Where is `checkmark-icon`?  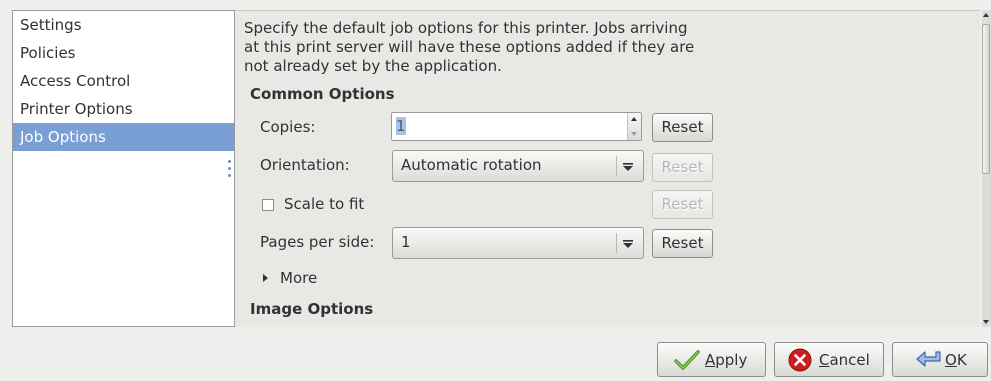 checkmark-icon is located at coordinates (687, 360).